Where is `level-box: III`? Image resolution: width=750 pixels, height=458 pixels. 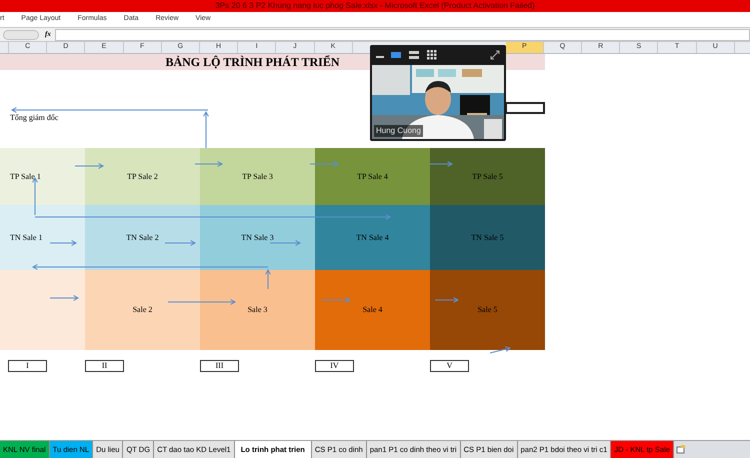 level-box: III is located at coordinates (219, 366).